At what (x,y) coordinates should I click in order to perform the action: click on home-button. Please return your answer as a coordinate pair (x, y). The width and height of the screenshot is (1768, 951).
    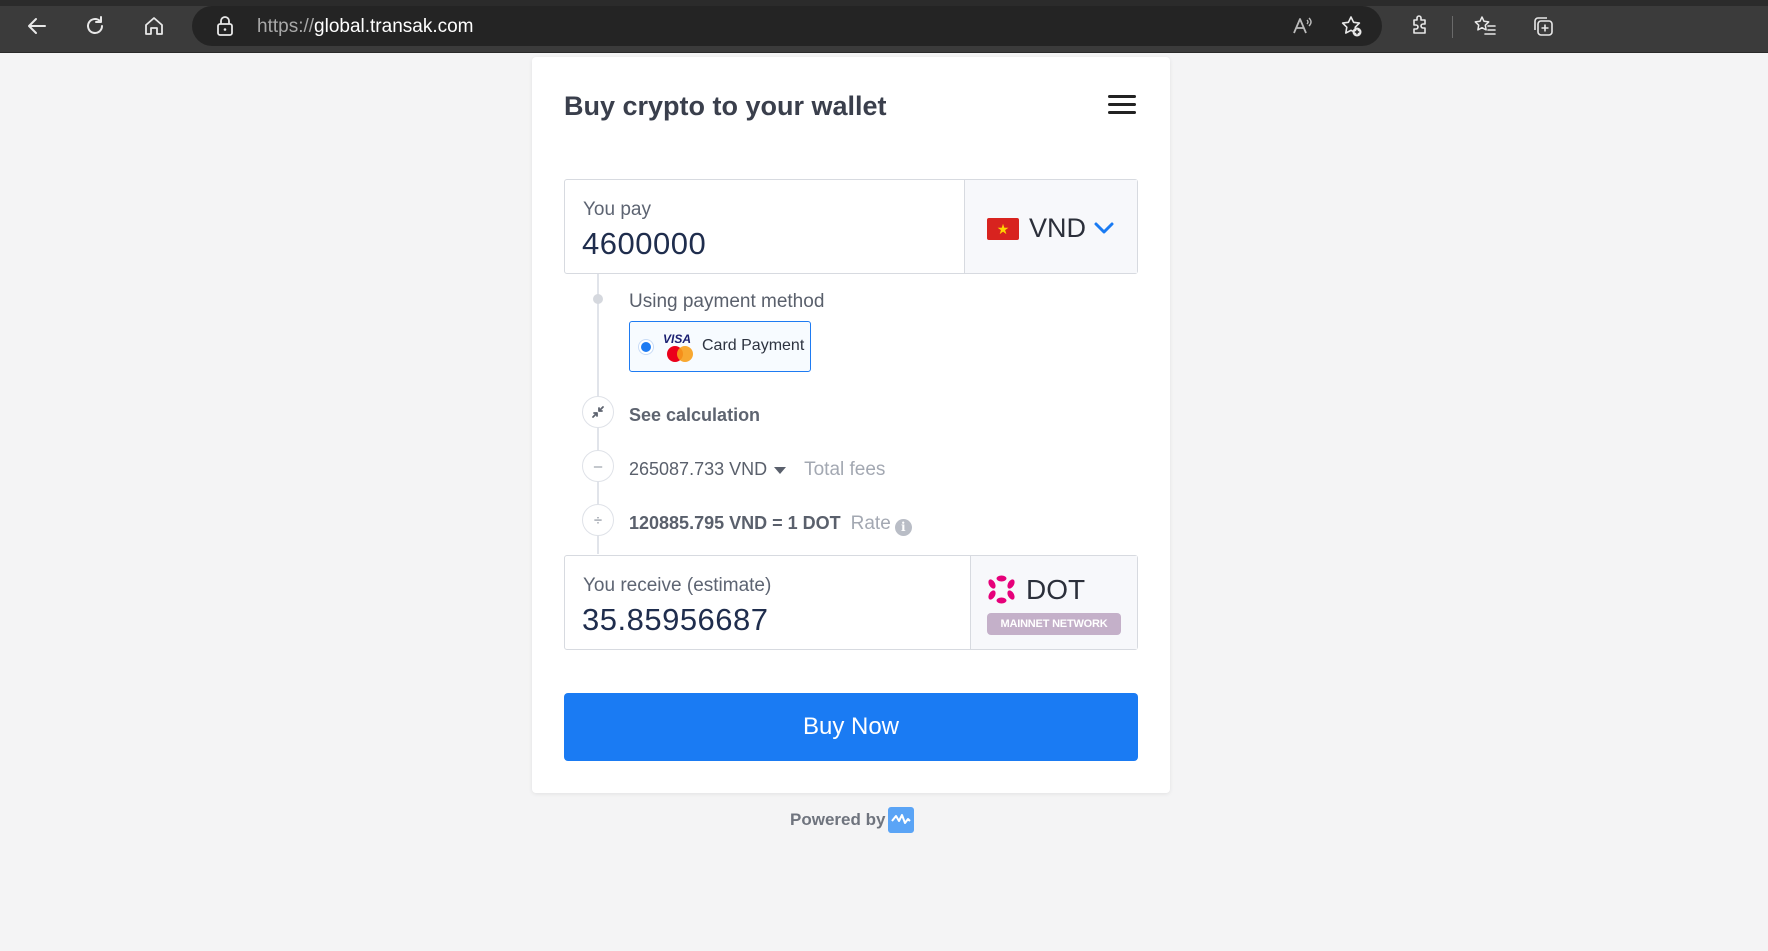
    Looking at the image, I should click on (154, 26).